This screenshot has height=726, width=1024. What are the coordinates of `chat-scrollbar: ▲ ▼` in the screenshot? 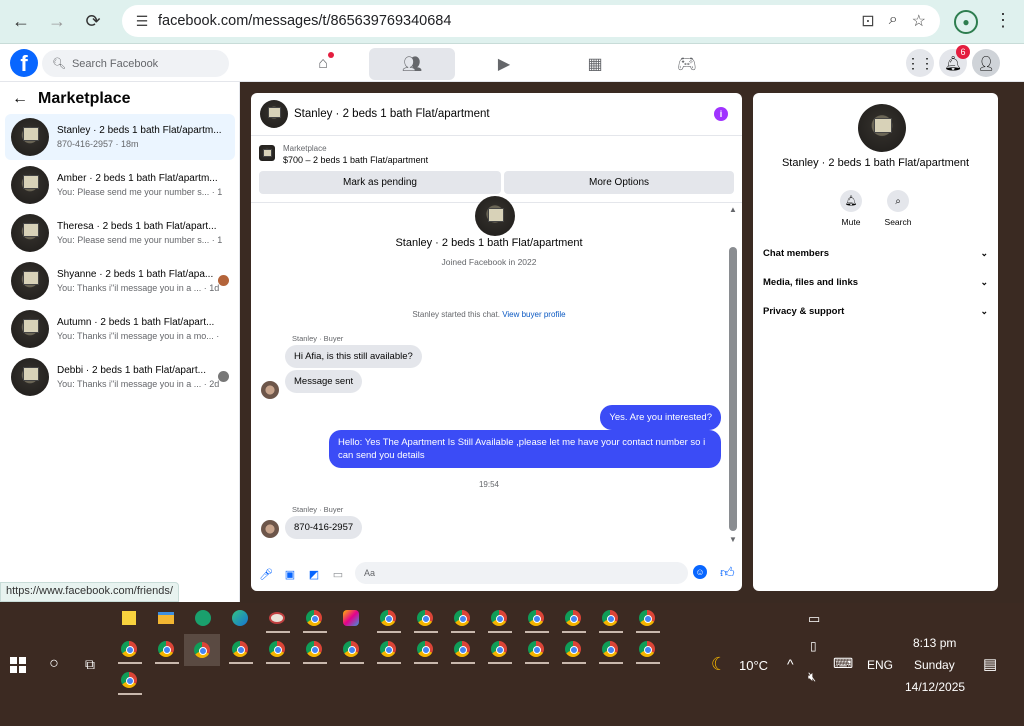 It's located at (733, 374).